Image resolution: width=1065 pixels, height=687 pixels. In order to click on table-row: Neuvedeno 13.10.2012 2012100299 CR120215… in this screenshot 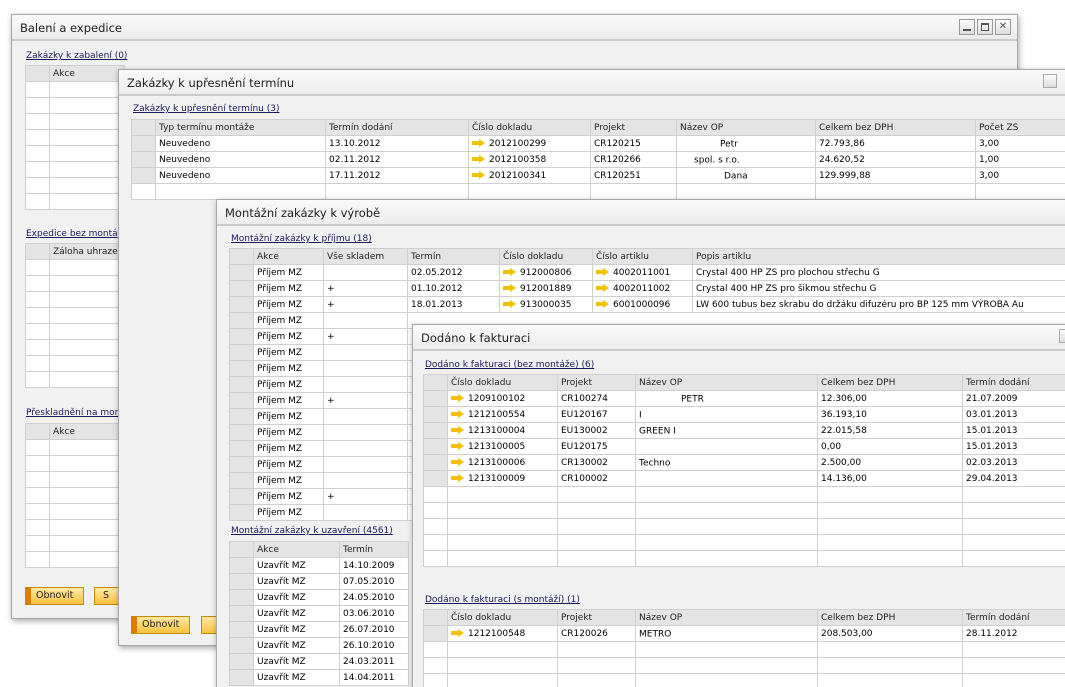, I will do `click(598, 143)`.